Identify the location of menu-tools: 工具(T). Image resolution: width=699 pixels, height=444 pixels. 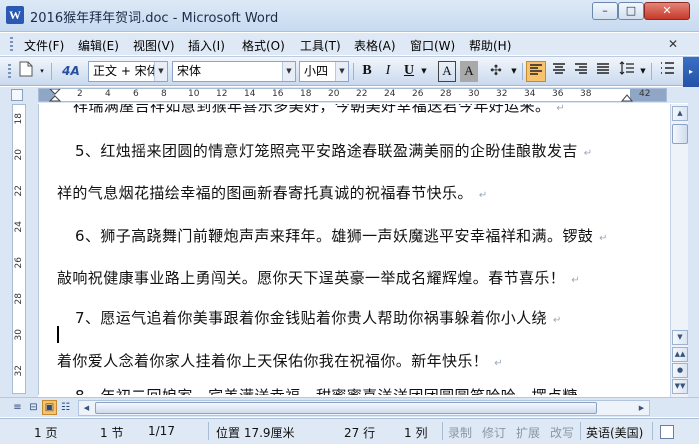
(320, 45).